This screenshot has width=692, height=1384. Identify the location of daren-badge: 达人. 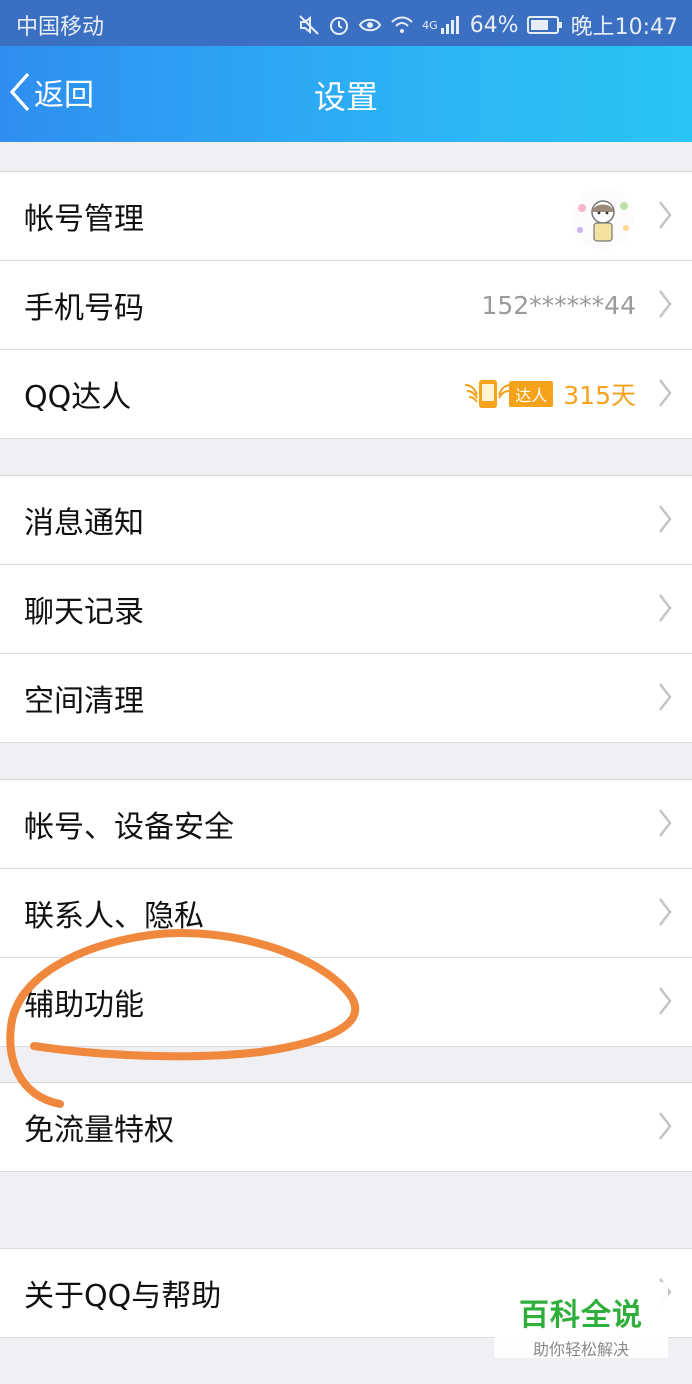
(508, 394).